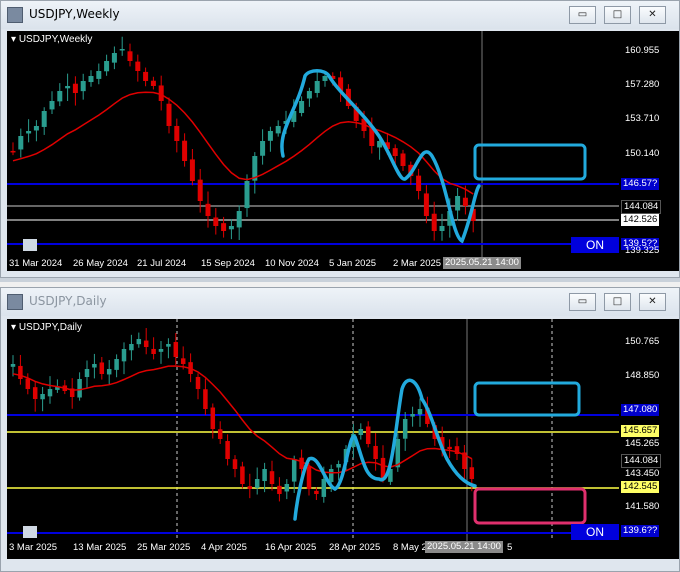 This screenshot has width=680, height=572. I want to click on downside-target-box, so click(530, 506).